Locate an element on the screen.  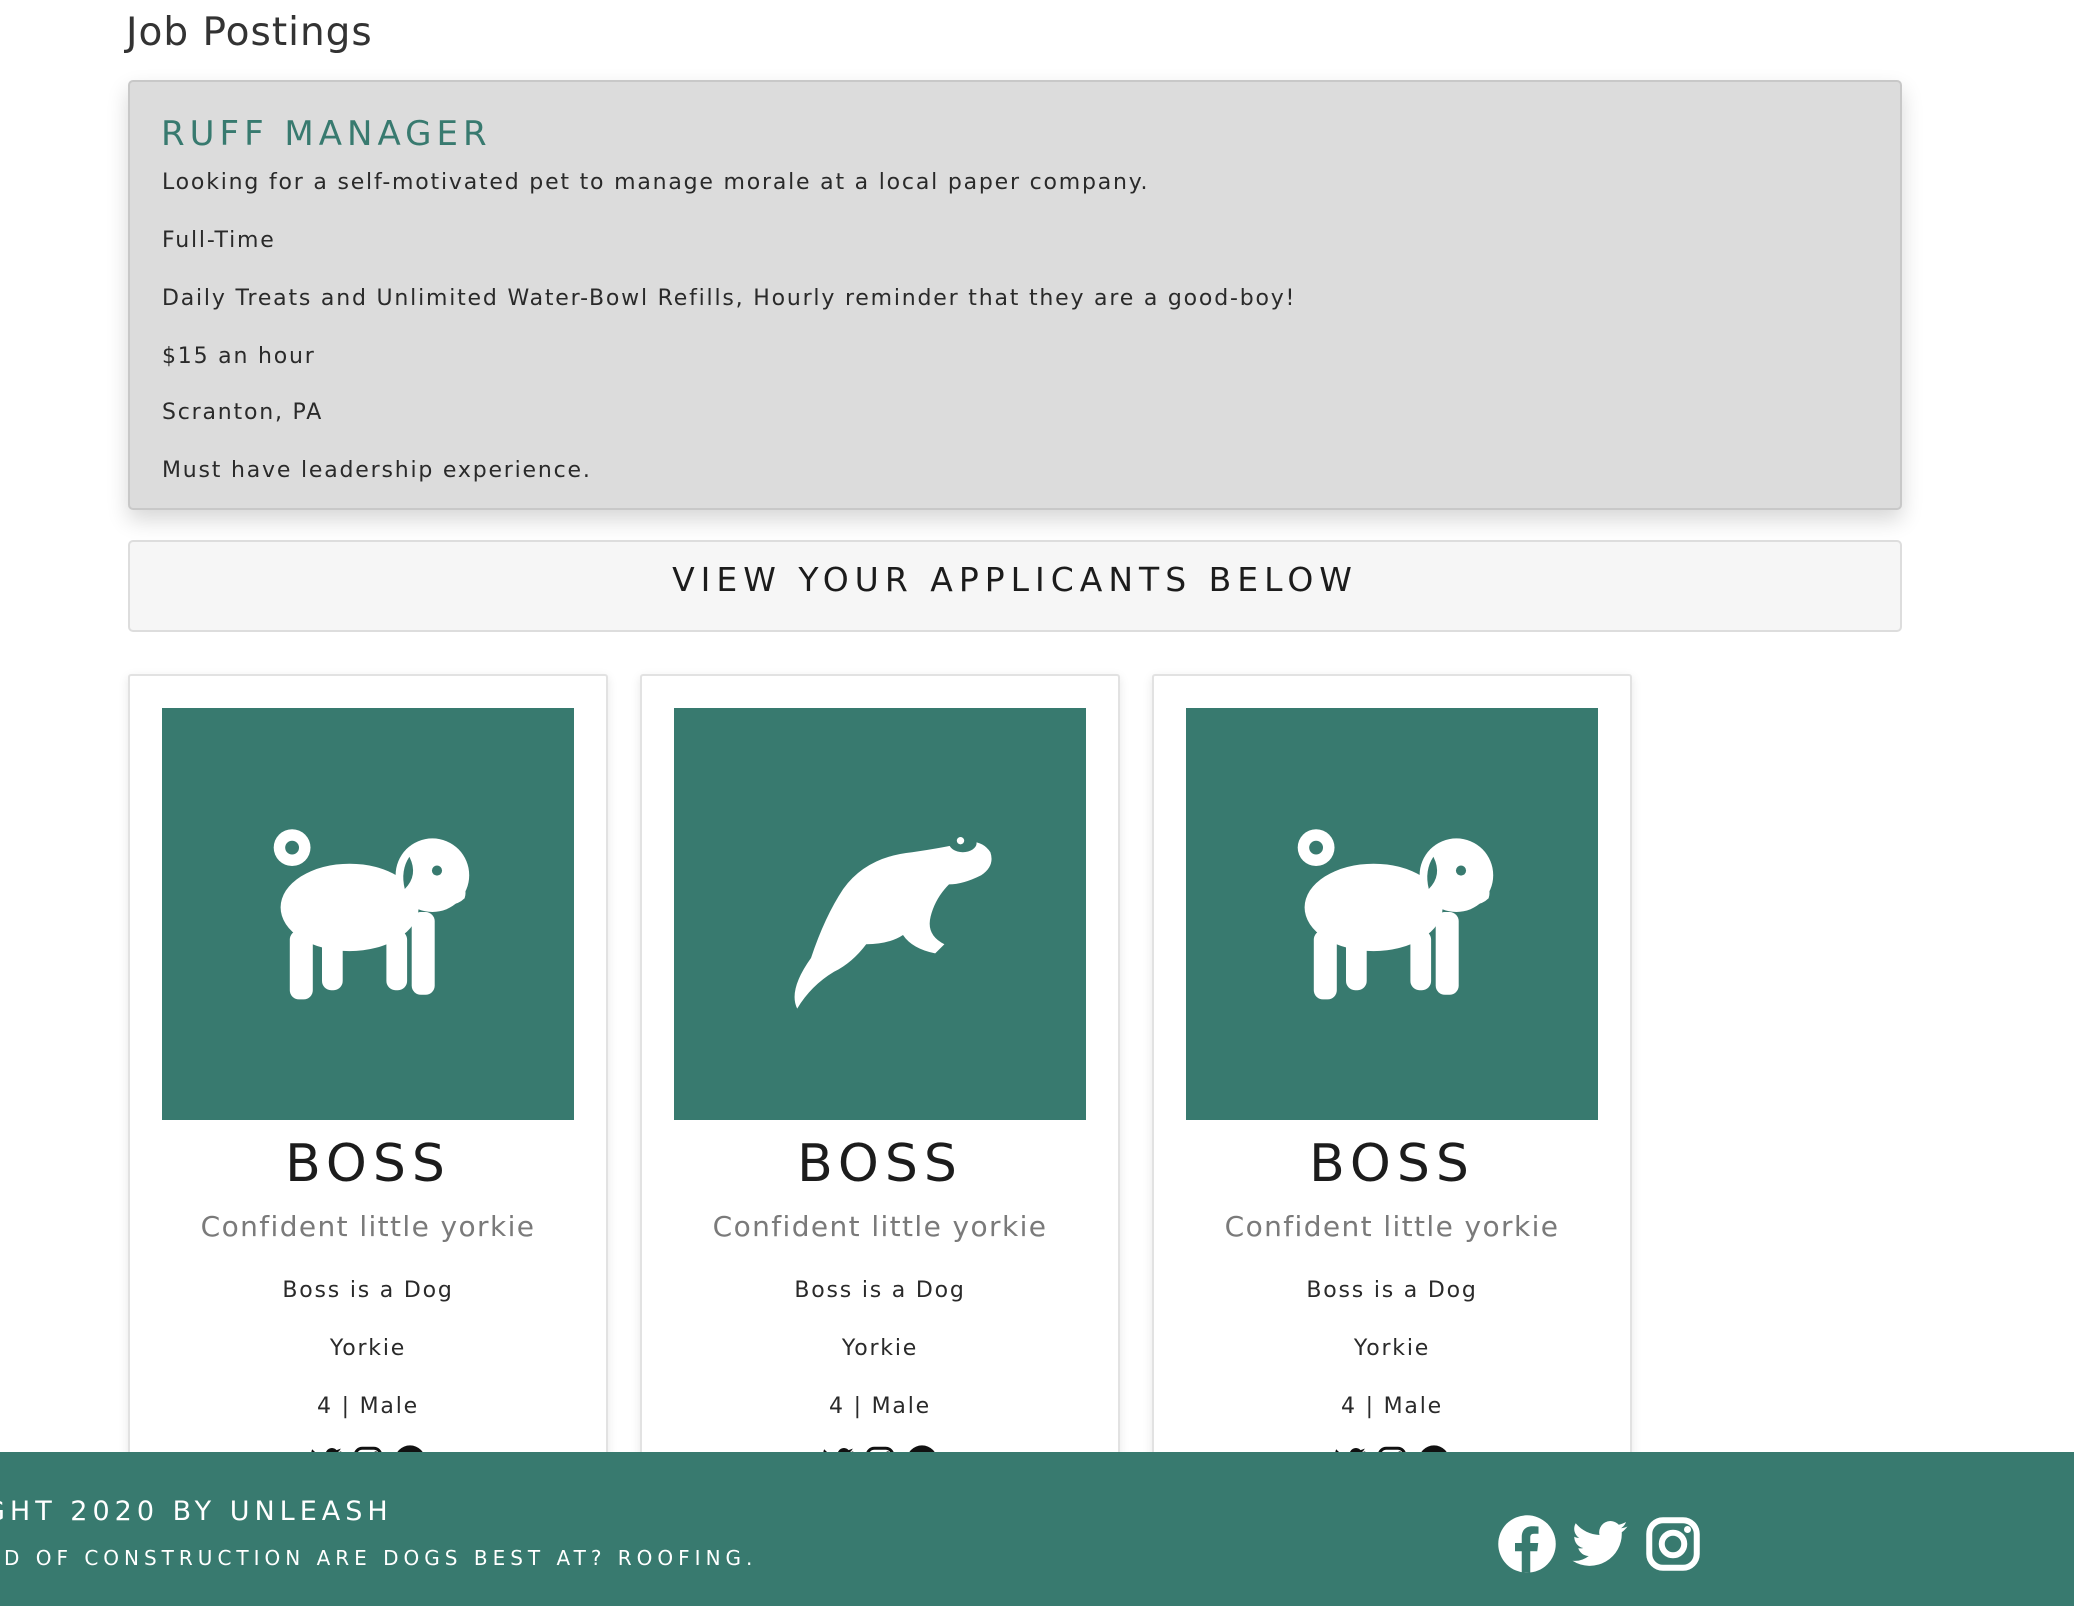
job-type: Full-Time is located at coordinates (219, 240).